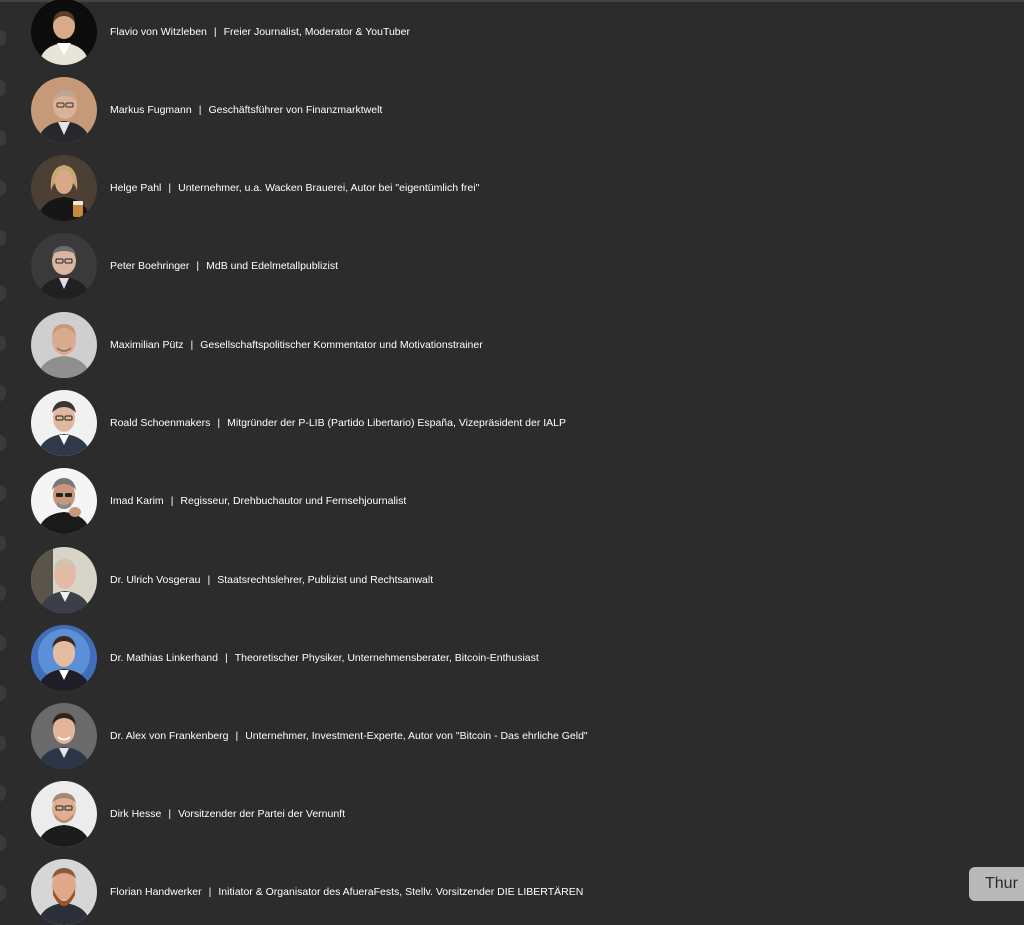 The height and width of the screenshot is (925, 1024). Describe the element at coordinates (316, 32) in the screenshot. I see `speaker-role: Freier Journalist, Moderator & YouTuber` at that location.